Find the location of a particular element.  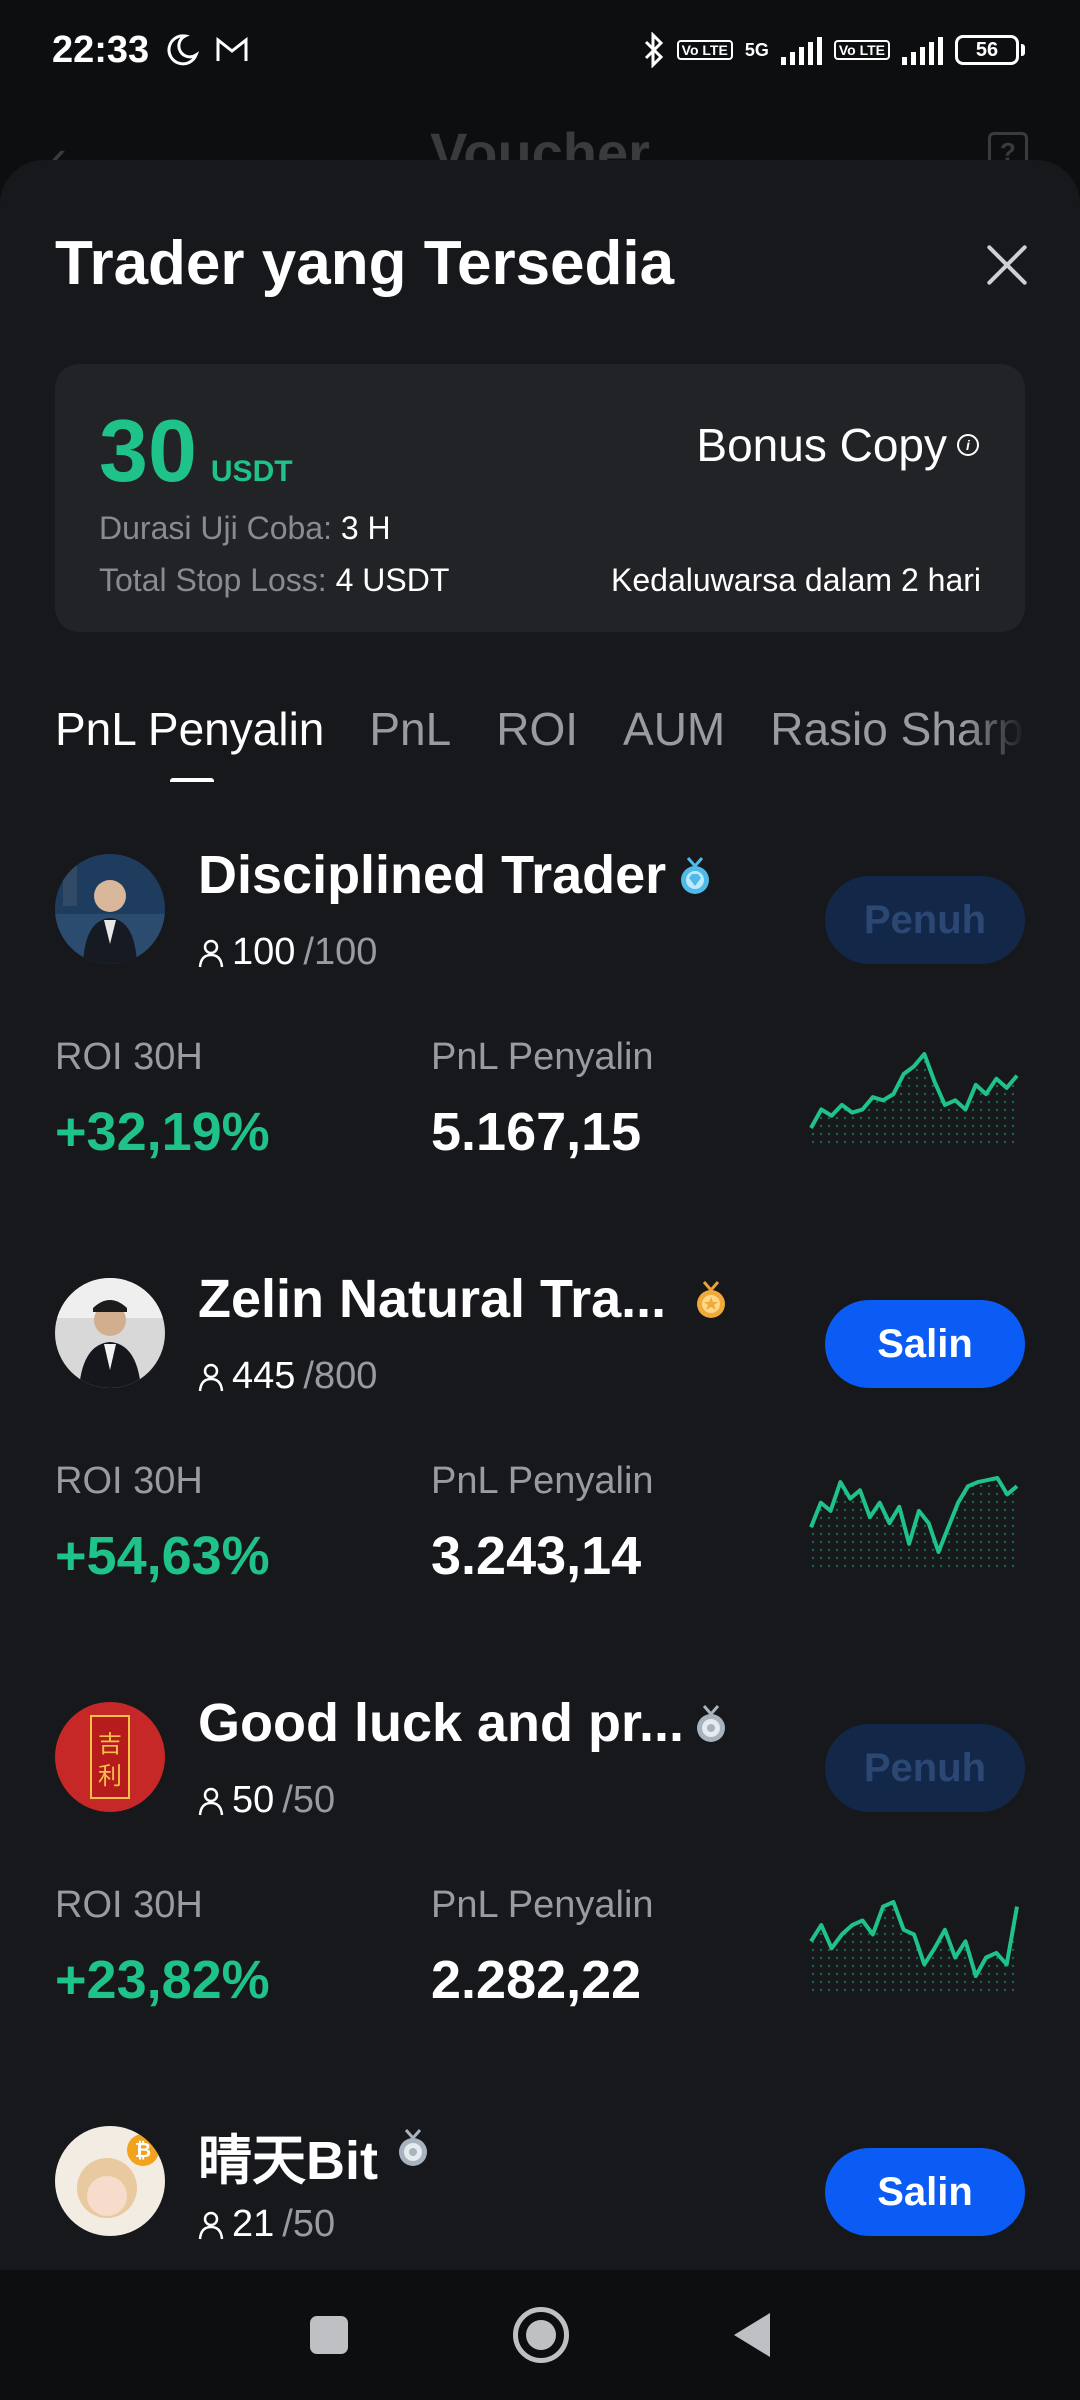

system-nav-bar is located at coordinates (540, 2335).